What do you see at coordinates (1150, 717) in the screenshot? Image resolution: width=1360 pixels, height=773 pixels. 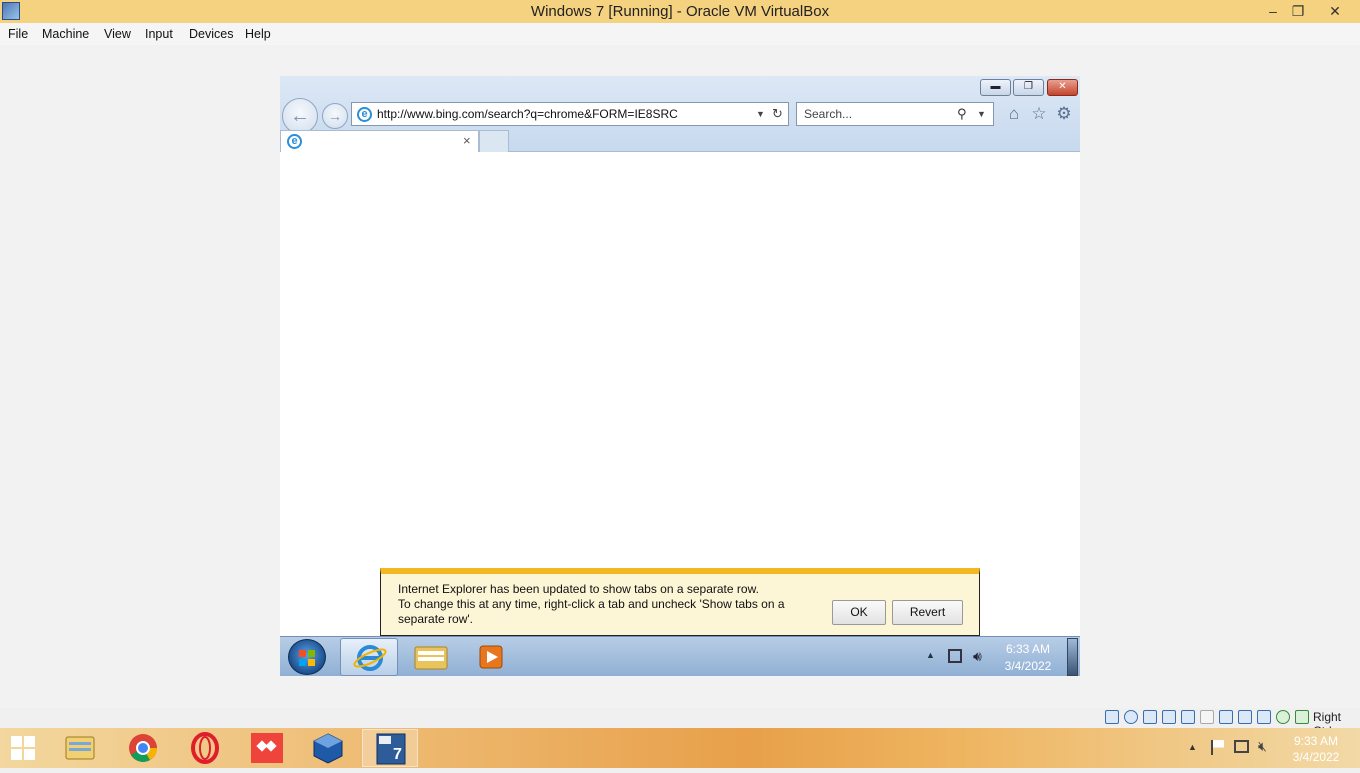 I see `audio-icon` at bounding box center [1150, 717].